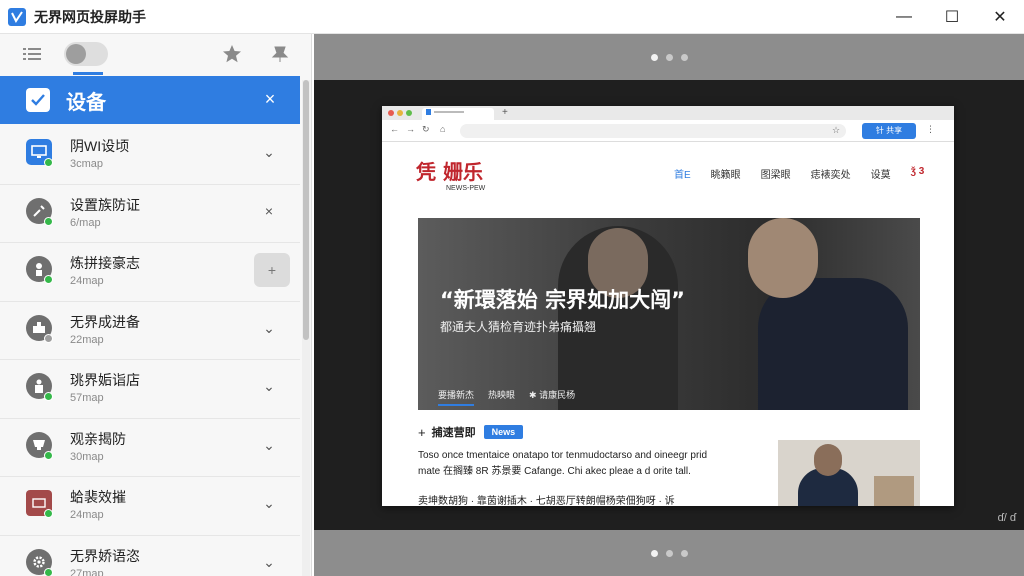  What do you see at coordinates (87, 281) in the screenshot?
I see `device-subtitle: 24map` at bounding box center [87, 281].